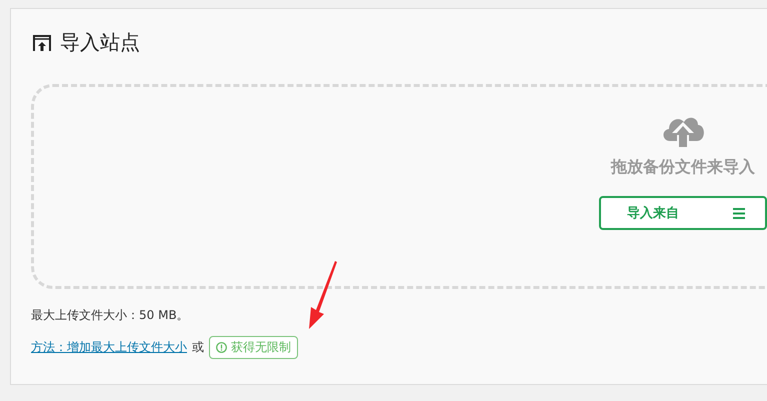  What do you see at coordinates (198, 347) in the screenshot?
I see `or-text: 或` at bounding box center [198, 347].